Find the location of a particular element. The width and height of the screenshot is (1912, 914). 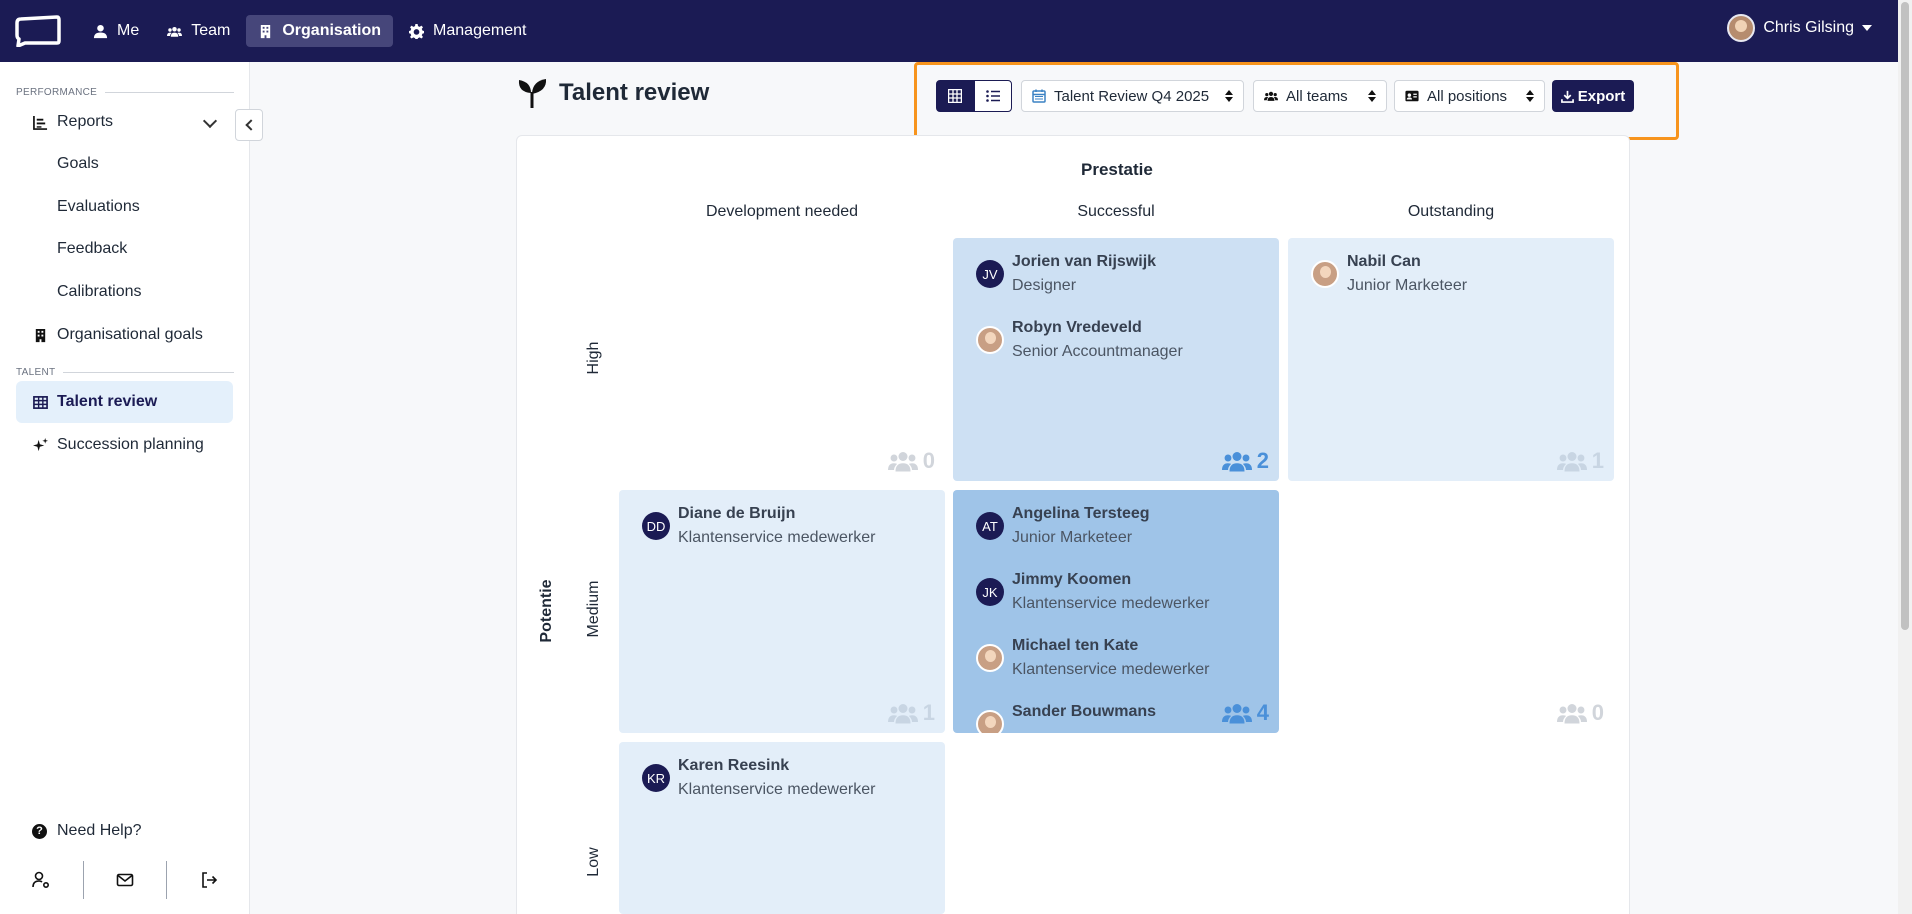

nav-me-label: Me is located at coordinates (128, 30).